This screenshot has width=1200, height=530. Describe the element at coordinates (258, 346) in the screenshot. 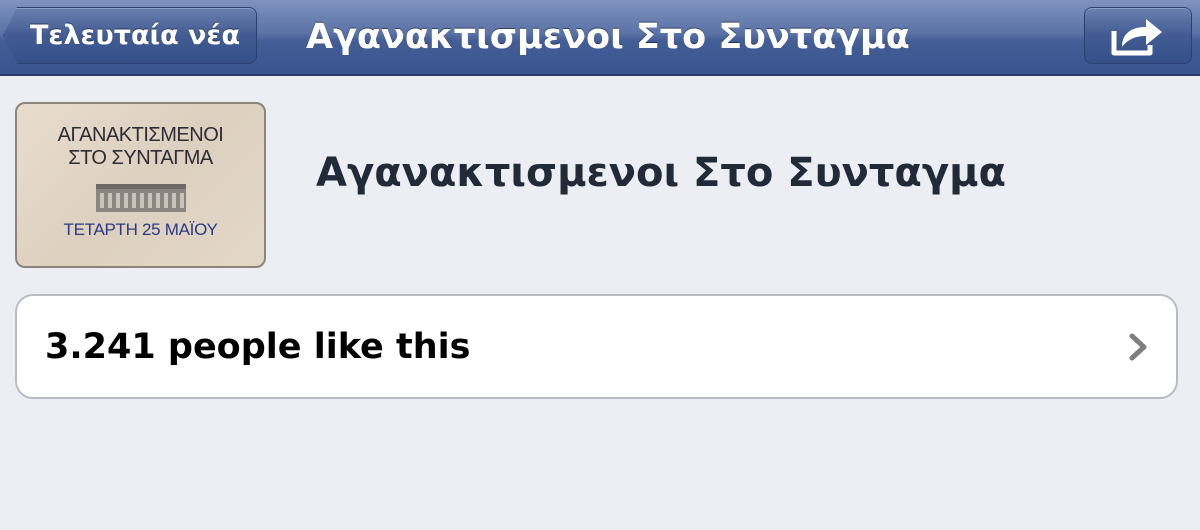

I see `likes-count-label: 3.241 people like this` at that location.